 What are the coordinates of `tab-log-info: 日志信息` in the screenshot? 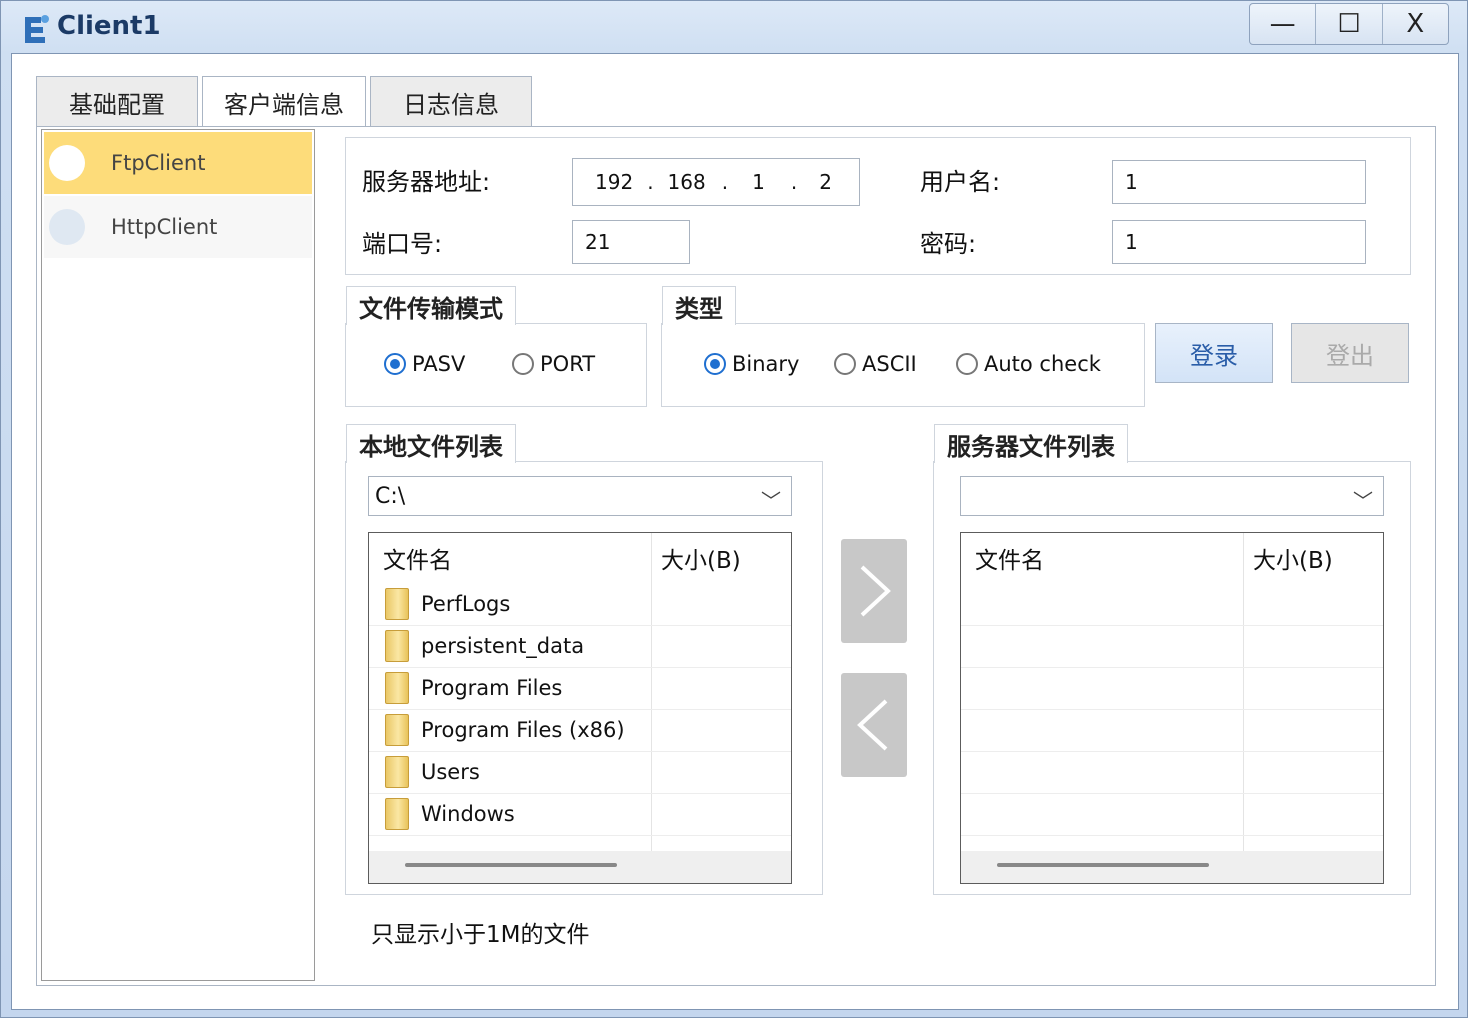 It's located at (451, 101).